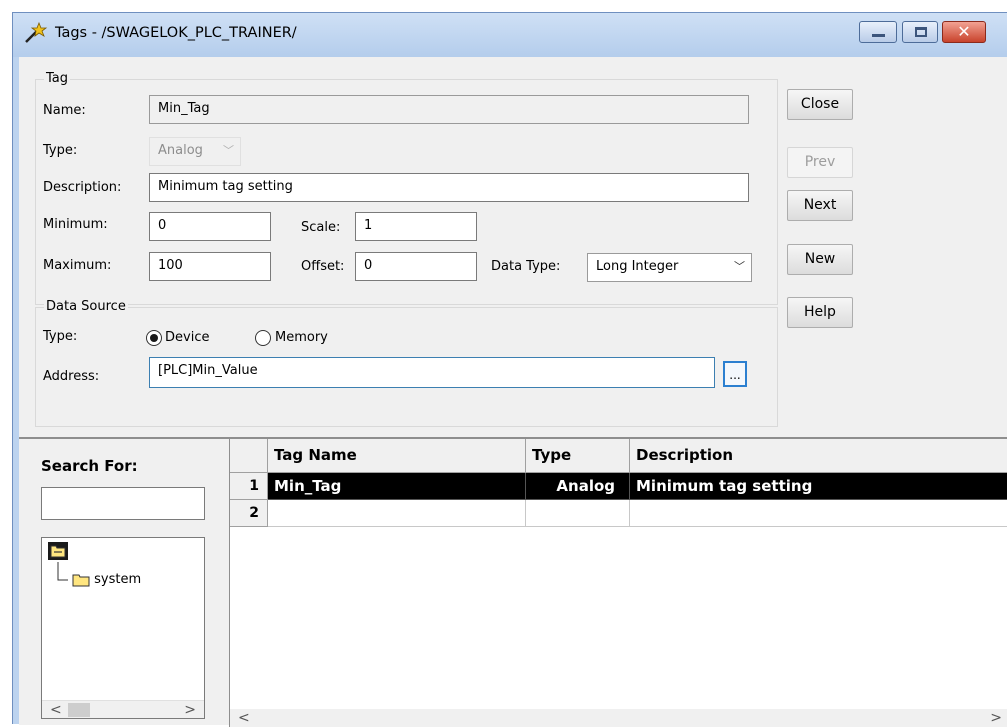 The image size is (1007, 727). I want to click on tree-scroll-thumb, so click(79, 710).